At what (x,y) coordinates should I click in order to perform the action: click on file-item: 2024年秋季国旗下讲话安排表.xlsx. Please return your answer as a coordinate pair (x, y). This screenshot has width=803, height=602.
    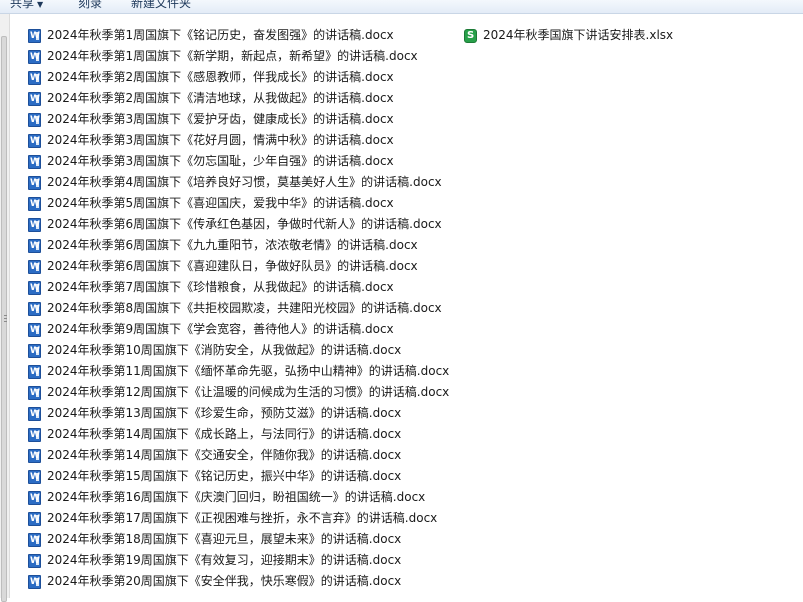
    Looking at the image, I should click on (568, 35).